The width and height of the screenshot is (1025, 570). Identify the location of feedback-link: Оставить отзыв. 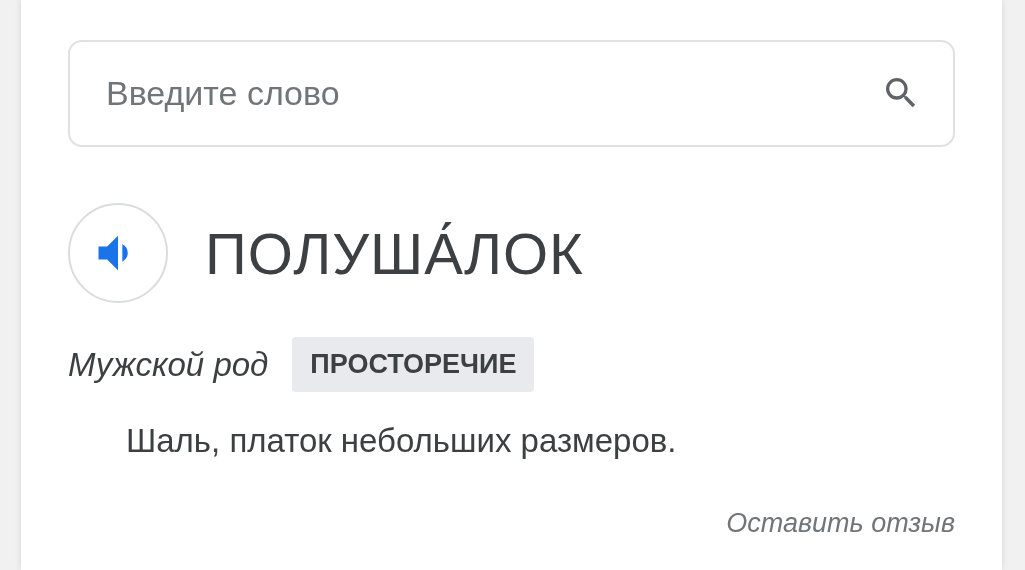
(840, 523).